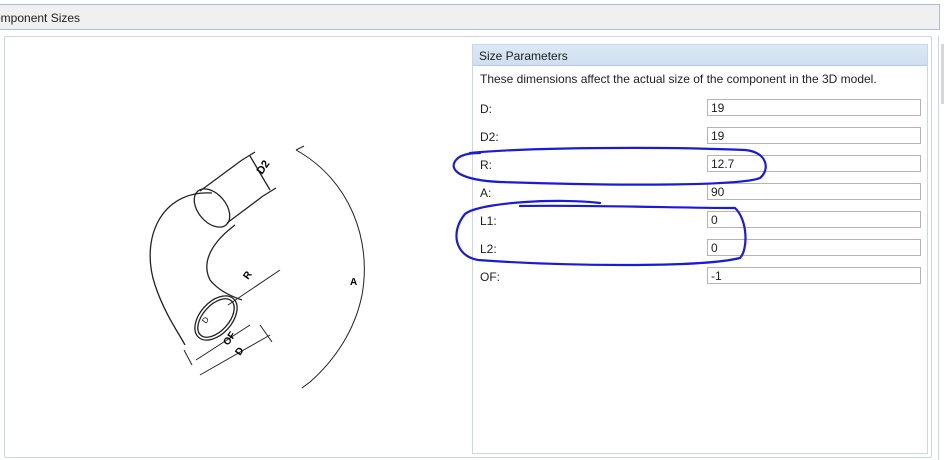 The image size is (946, 460). Describe the element at coordinates (490, 277) in the screenshot. I see `param-label-of: OF:` at that location.